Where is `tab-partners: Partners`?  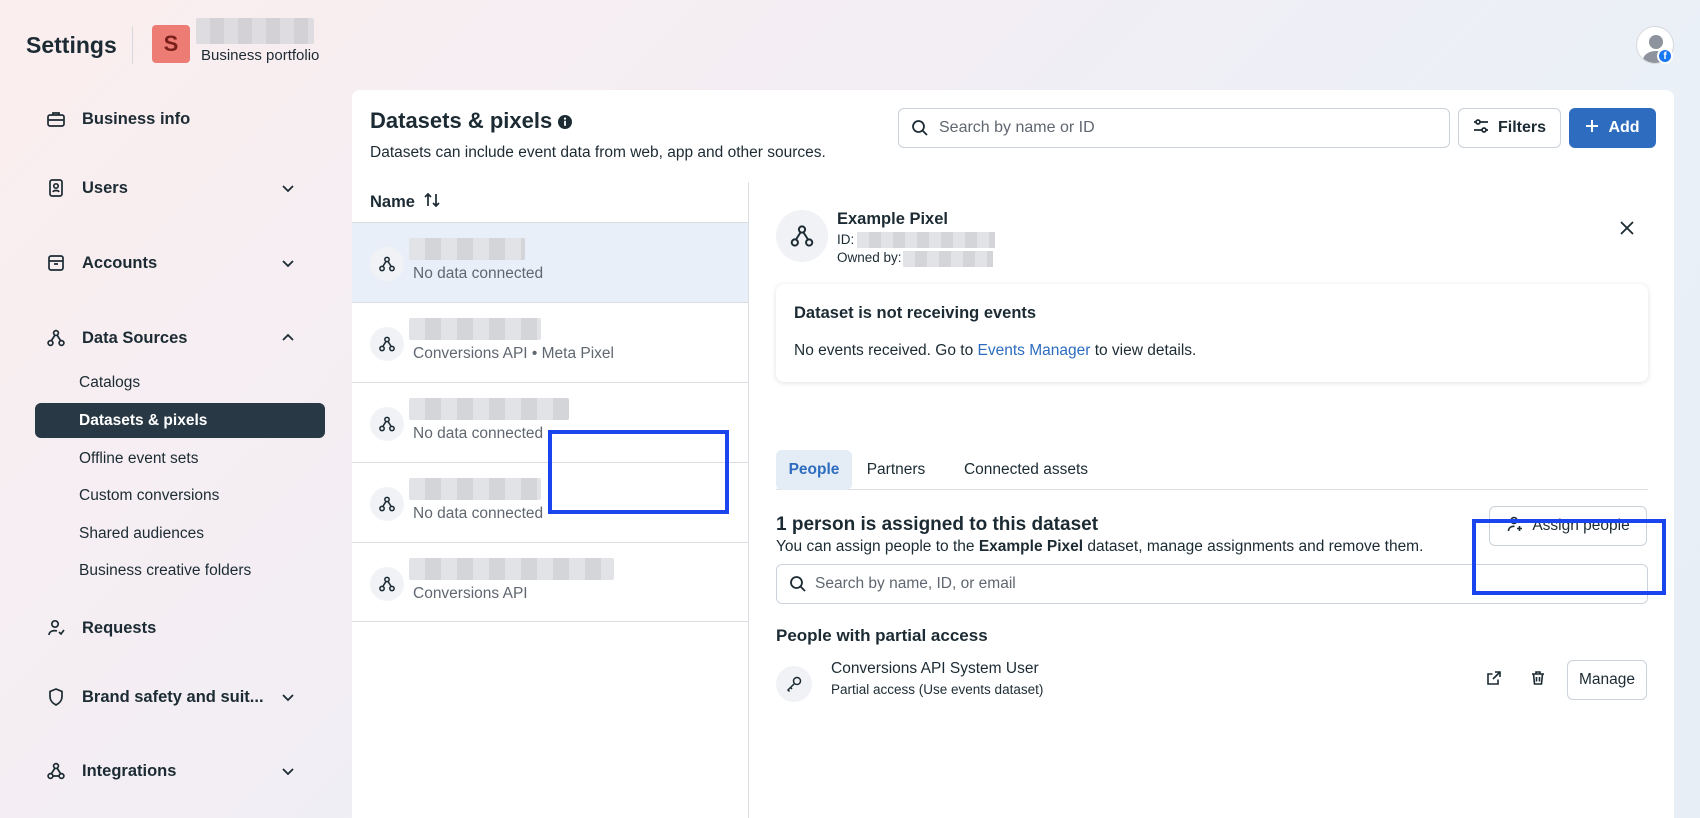
tab-partners: Partners is located at coordinates (896, 470).